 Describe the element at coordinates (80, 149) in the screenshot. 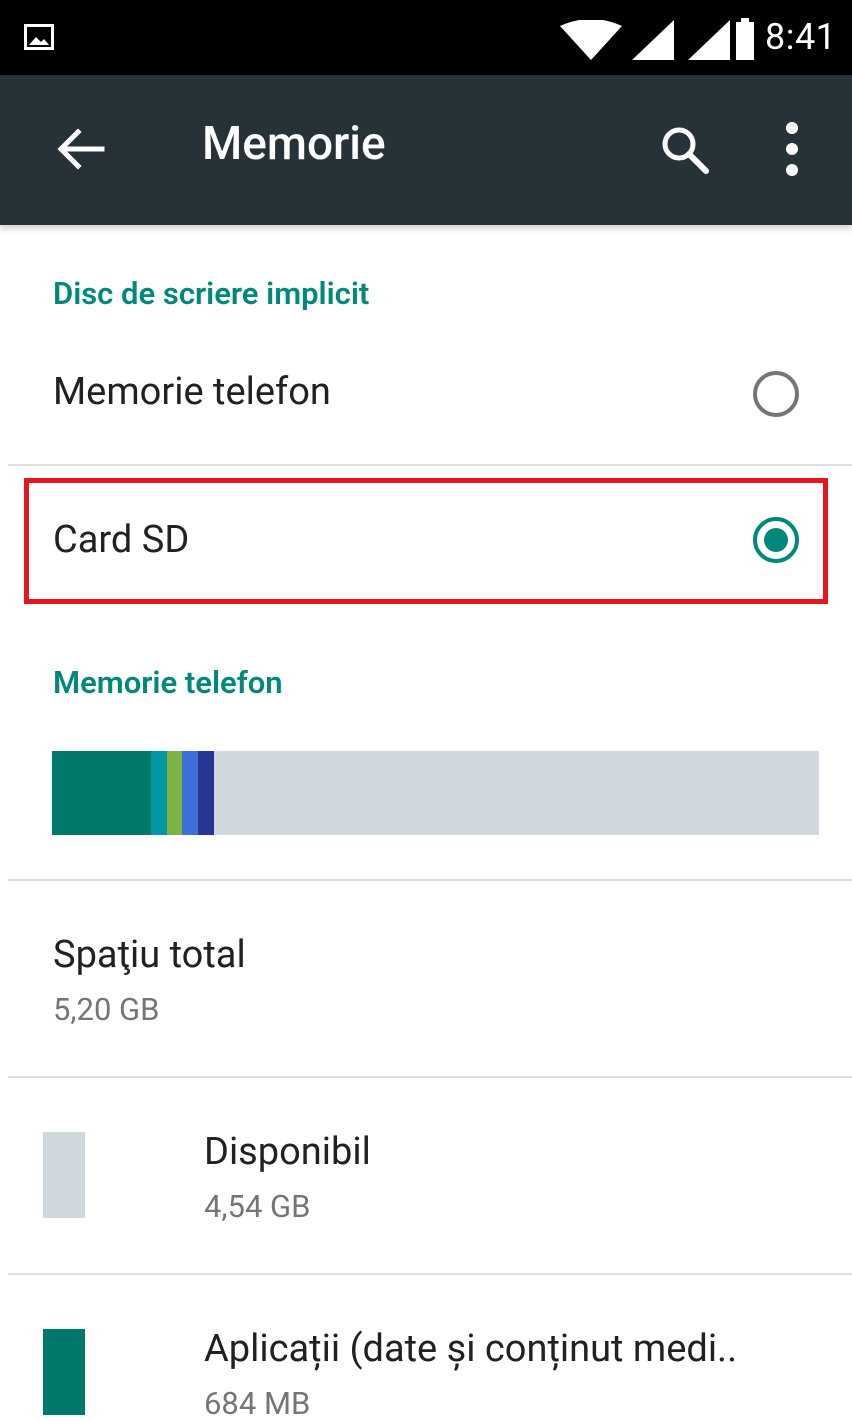

I see `back-arrow-icon` at that location.